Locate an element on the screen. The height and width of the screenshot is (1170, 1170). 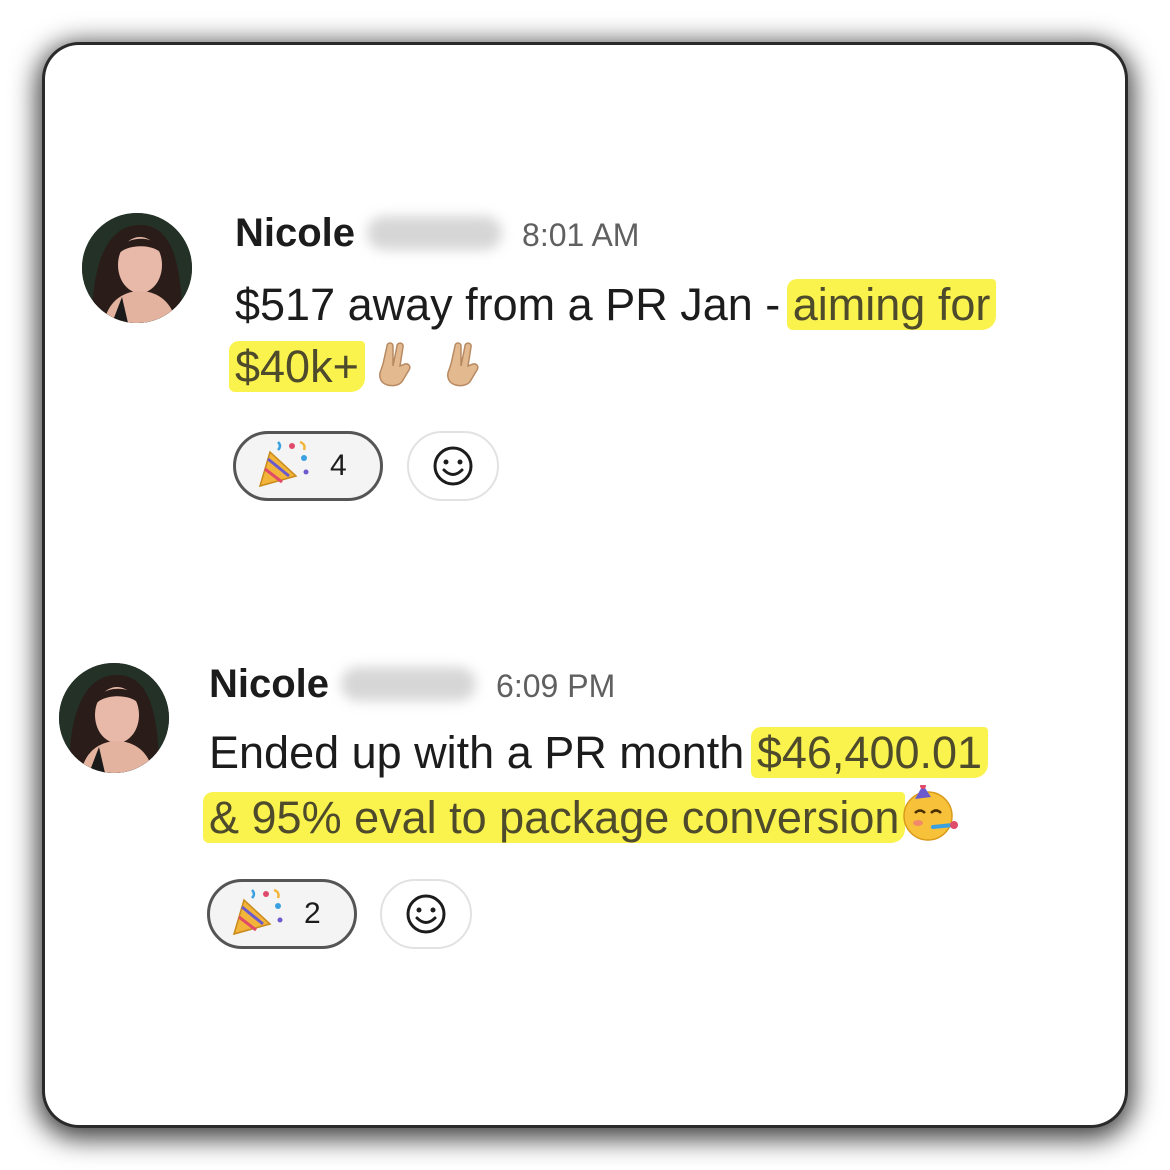
reaction-count: 2 is located at coordinates (312, 913).